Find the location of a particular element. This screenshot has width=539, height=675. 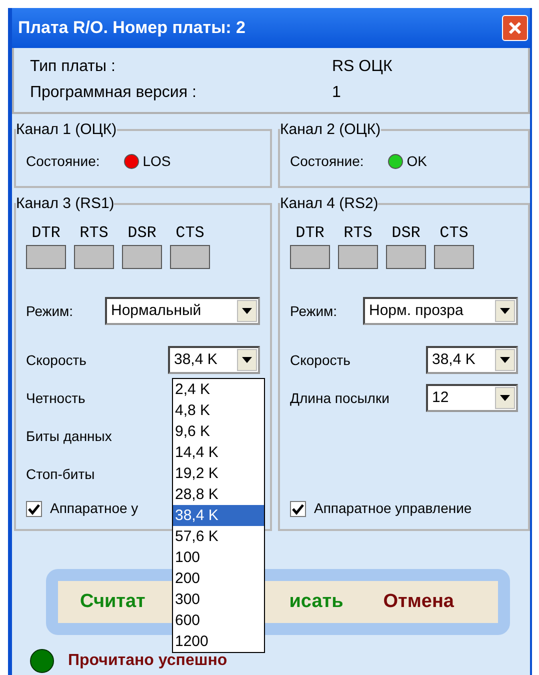

dropdown-option: 14,4 K is located at coordinates (218, 452).